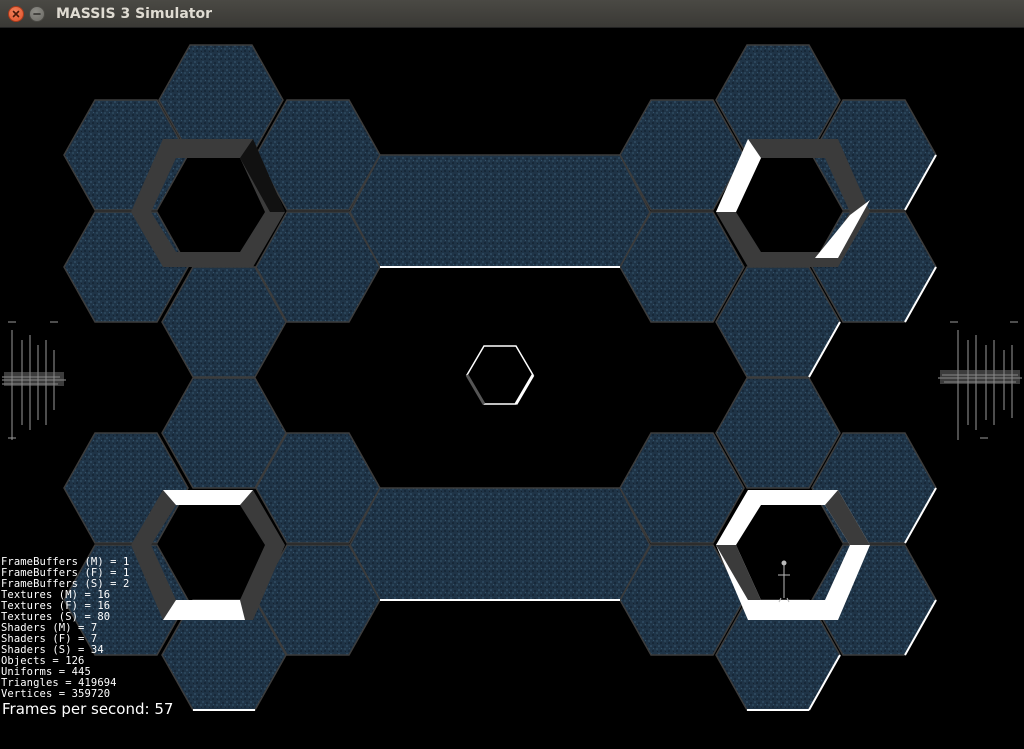 The image size is (1024, 749). I want to click on title-bar: MASSIS 3 Simulator, so click(512, 14).